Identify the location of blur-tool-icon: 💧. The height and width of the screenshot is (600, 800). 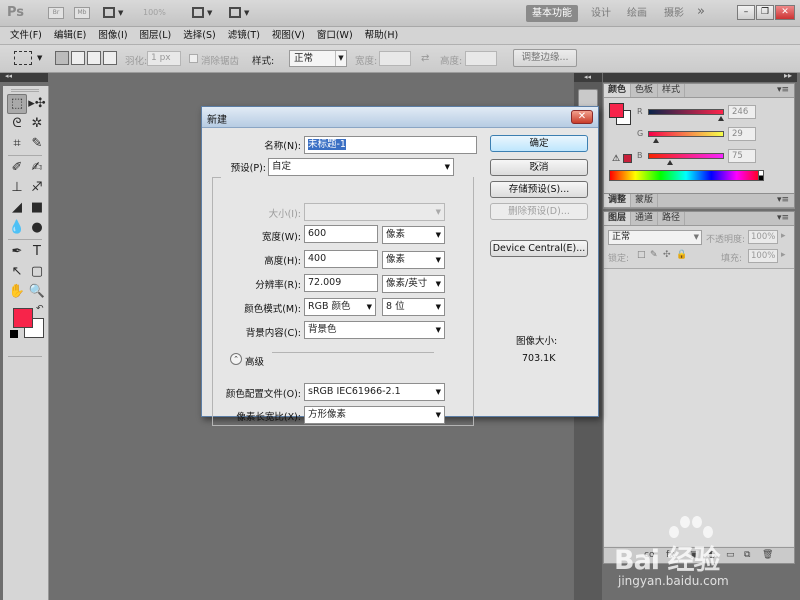
(17, 228).